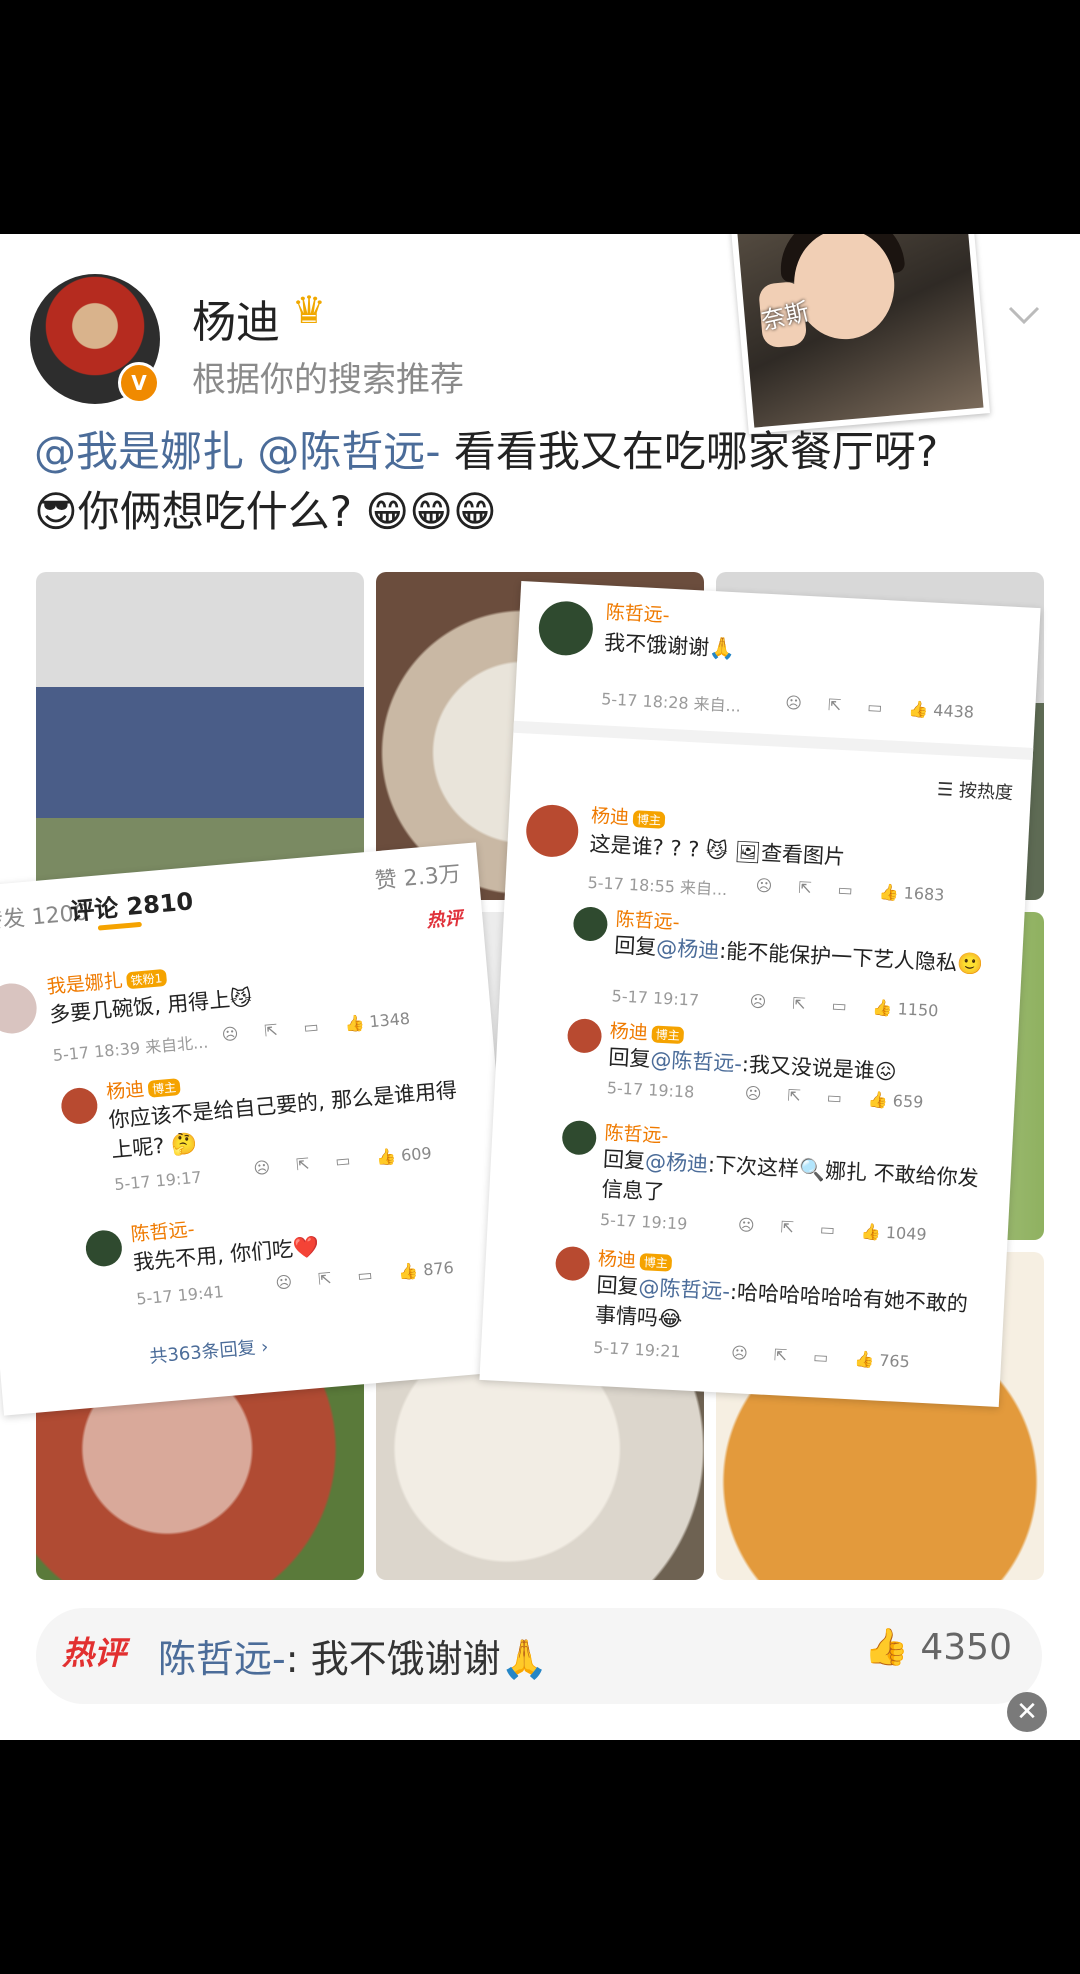  Describe the element at coordinates (94, 1653) in the screenshot. I see `hot-comment-badge: 热评` at that location.